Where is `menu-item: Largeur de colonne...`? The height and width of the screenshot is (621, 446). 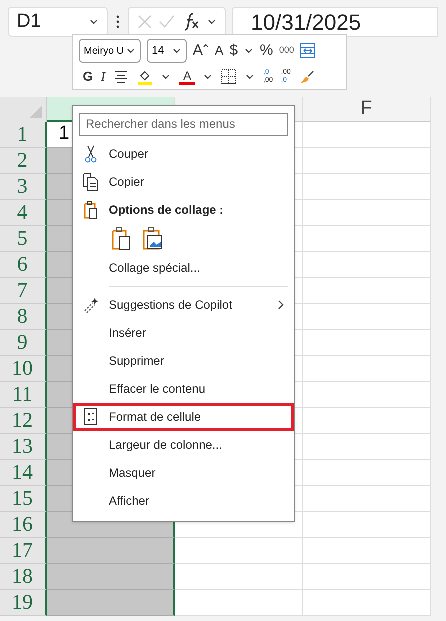 menu-item: Largeur de colonne... is located at coordinates (183, 445).